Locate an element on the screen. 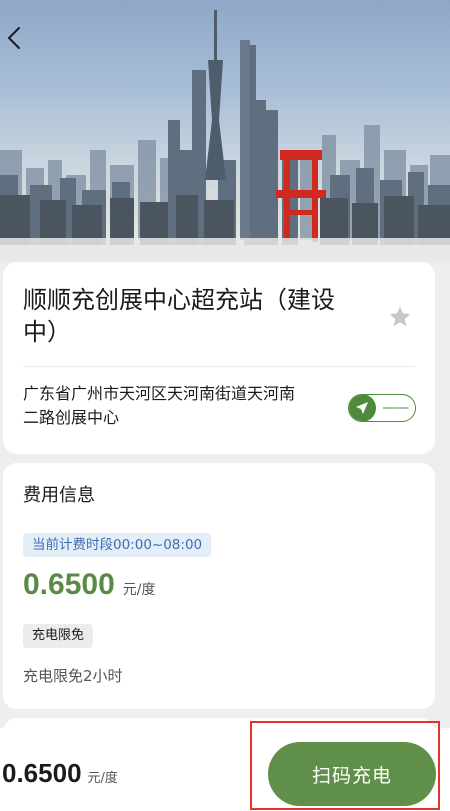 Image resolution: width=450 pixels, height=811 pixels. price-row: 0.6500 元/度 is located at coordinates (89, 585).